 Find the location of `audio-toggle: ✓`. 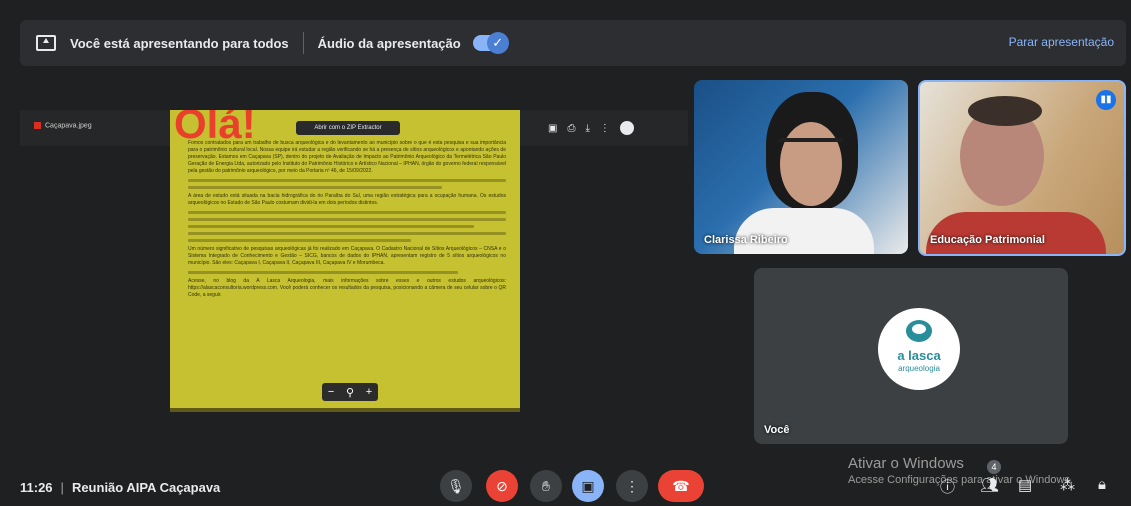

audio-toggle: ✓ is located at coordinates (490, 43).